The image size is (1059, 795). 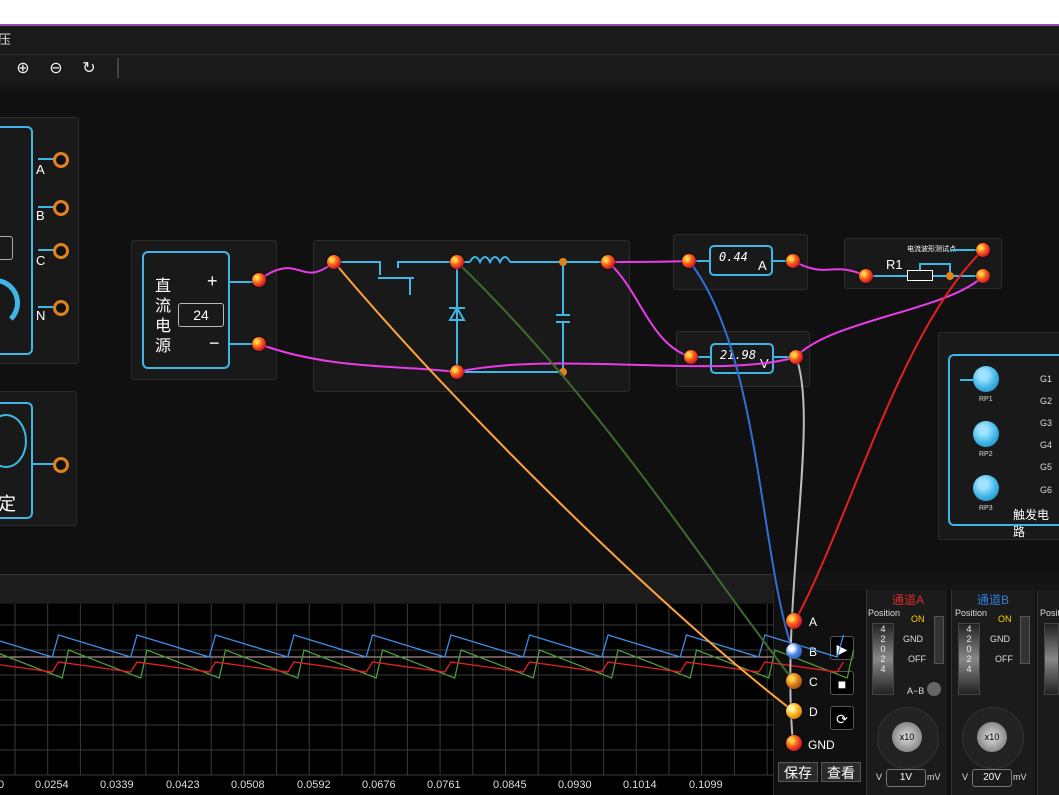 I want to click on x-tick-10: 0.1014, so click(x=640, y=785).